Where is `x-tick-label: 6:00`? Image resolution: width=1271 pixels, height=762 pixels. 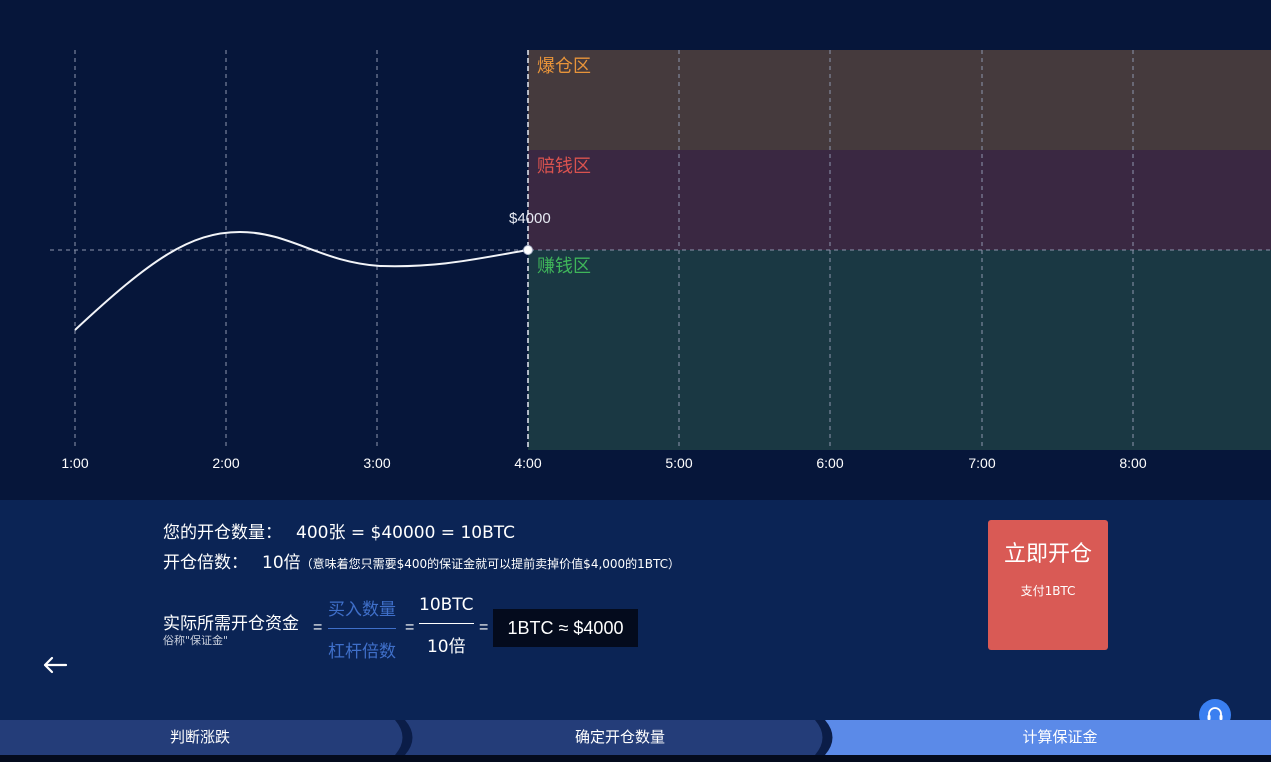
x-tick-label: 6:00 is located at coordinates (830, 463).